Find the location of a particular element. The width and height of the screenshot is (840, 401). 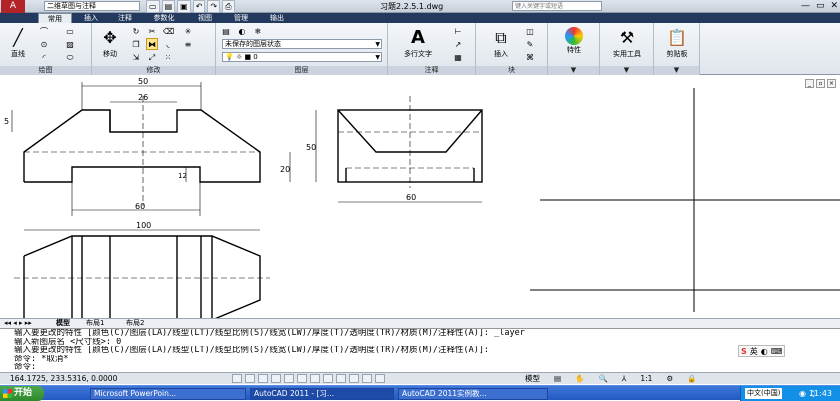

model-space-button: 模型 is located at coordinates (532, 378).